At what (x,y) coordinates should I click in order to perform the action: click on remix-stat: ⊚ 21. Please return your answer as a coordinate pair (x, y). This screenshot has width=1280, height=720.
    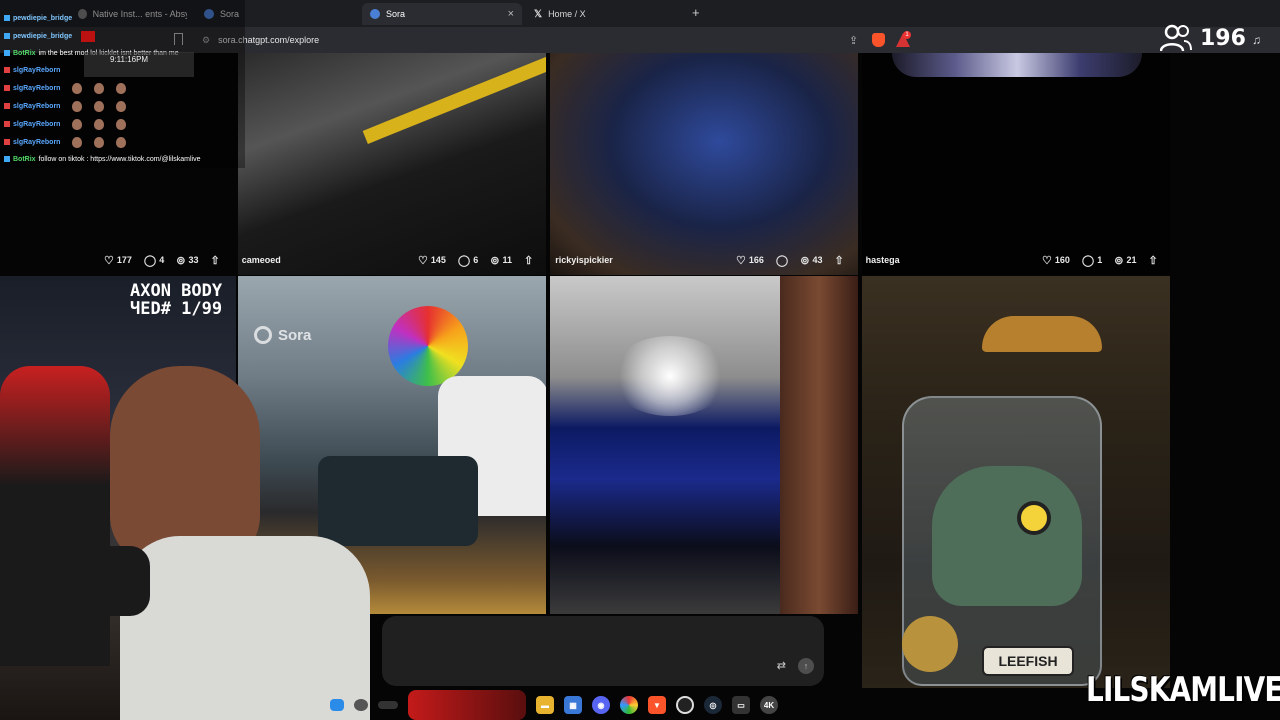
    Looking at the image, I should click on (1125, 260).